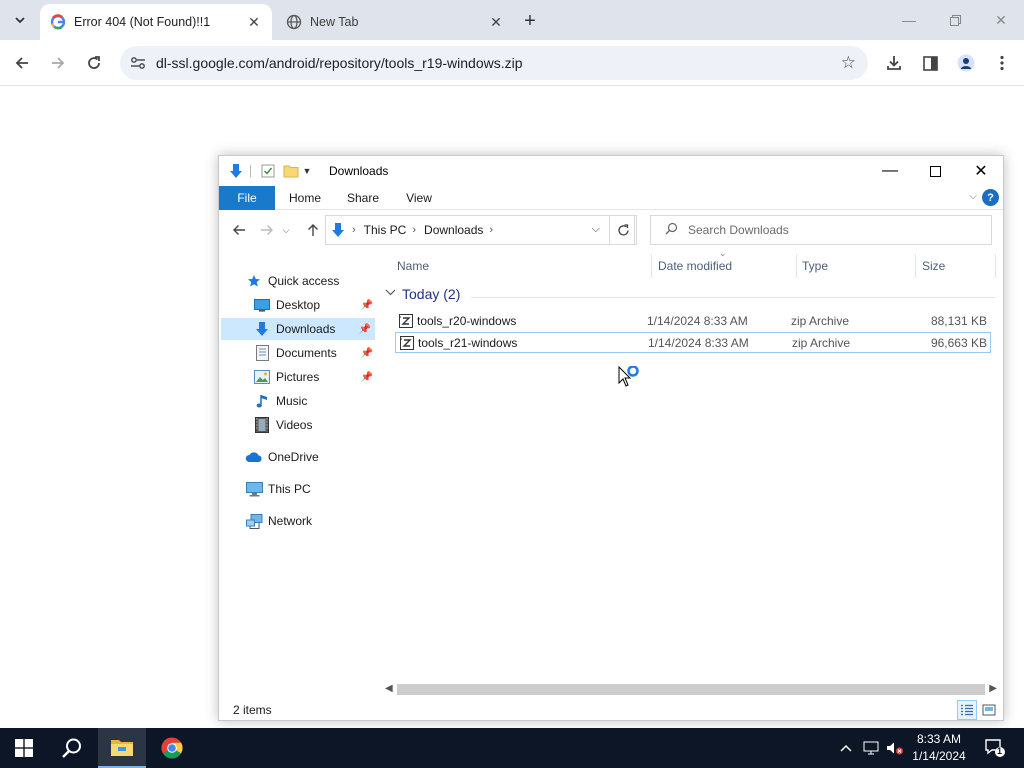 Image resolution: width=1024 pixels, height=768 pixels. What do you see at coordinates (291, 171) in the screenshot?
I see `new-folder-icon` at bounding box center [291, 171].